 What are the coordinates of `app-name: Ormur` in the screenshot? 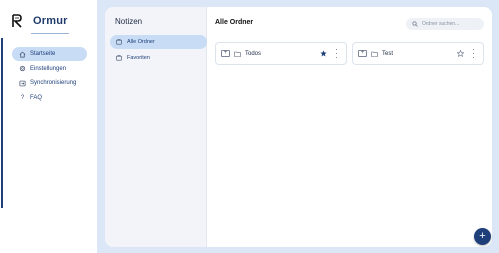 It's located at (50, 21).